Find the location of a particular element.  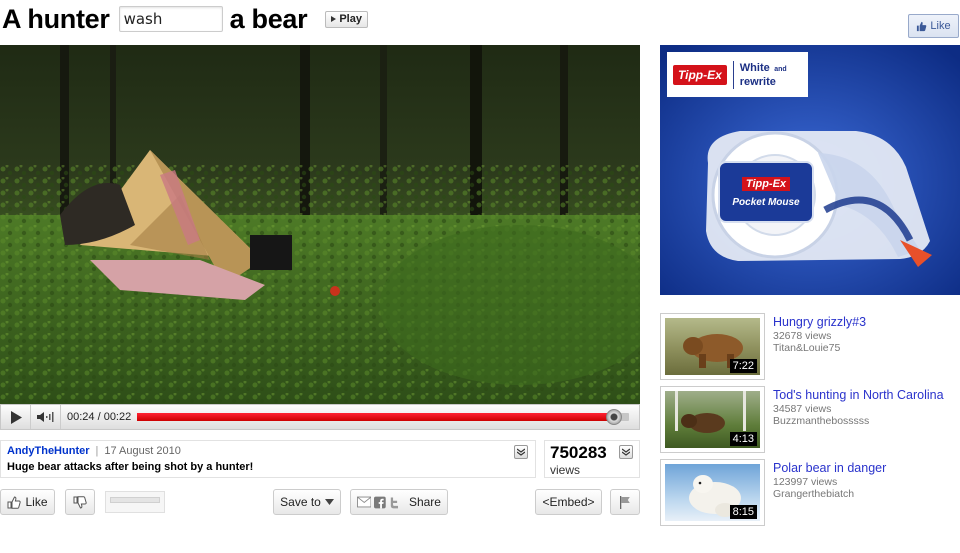

player-controls: 00:24 / 00:22 is located at coordinates (320, 417).